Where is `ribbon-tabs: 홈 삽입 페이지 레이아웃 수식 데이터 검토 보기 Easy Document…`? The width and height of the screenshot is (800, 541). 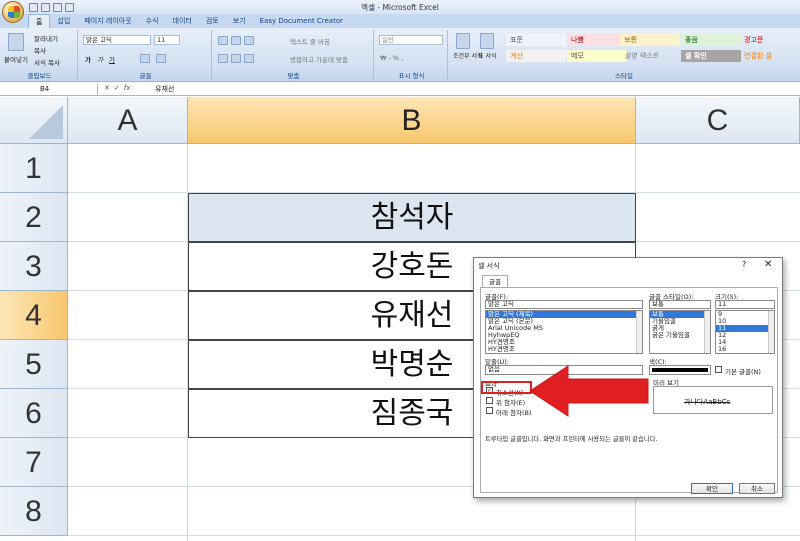 ribbon-tabs: 홈 삽입 페이지 레이아웃 수식 데이터 검토 보기 Easy Document… is located at coordinates (400, 21).